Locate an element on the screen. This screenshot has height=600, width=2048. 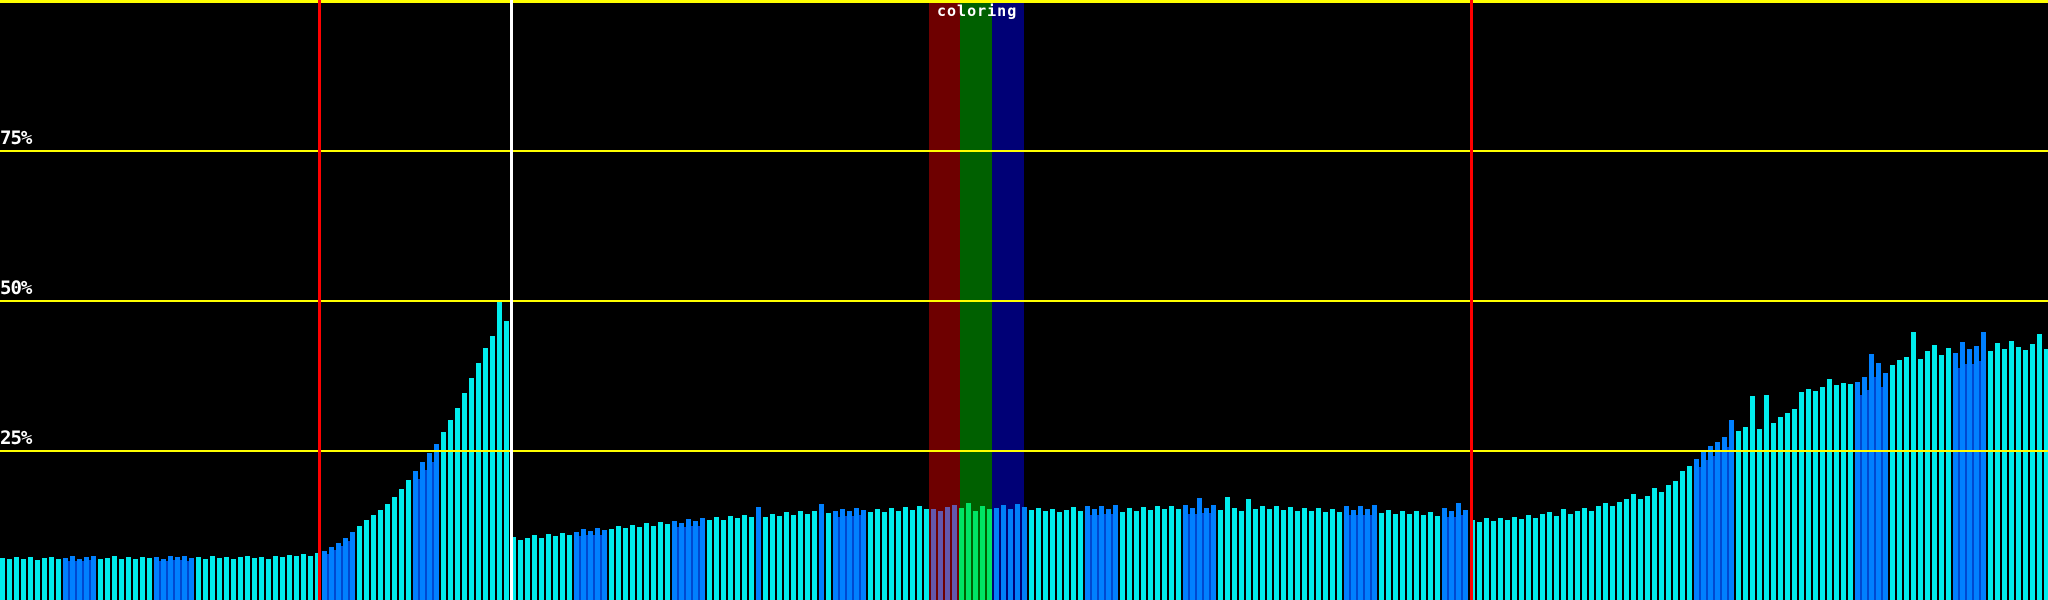
marker-line-white is located at coordinates (511, 300).